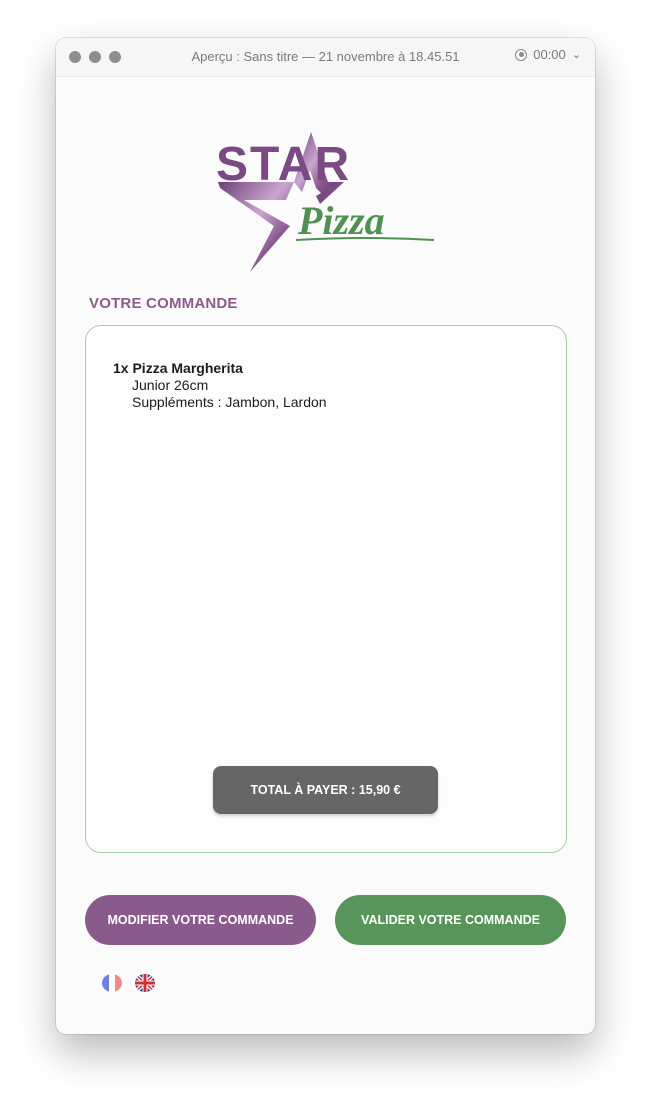 The image size is (651, 1108). Describe the element at coordinates (145, 983) in the screenshot. I see `flag-uk-icon` at that location.